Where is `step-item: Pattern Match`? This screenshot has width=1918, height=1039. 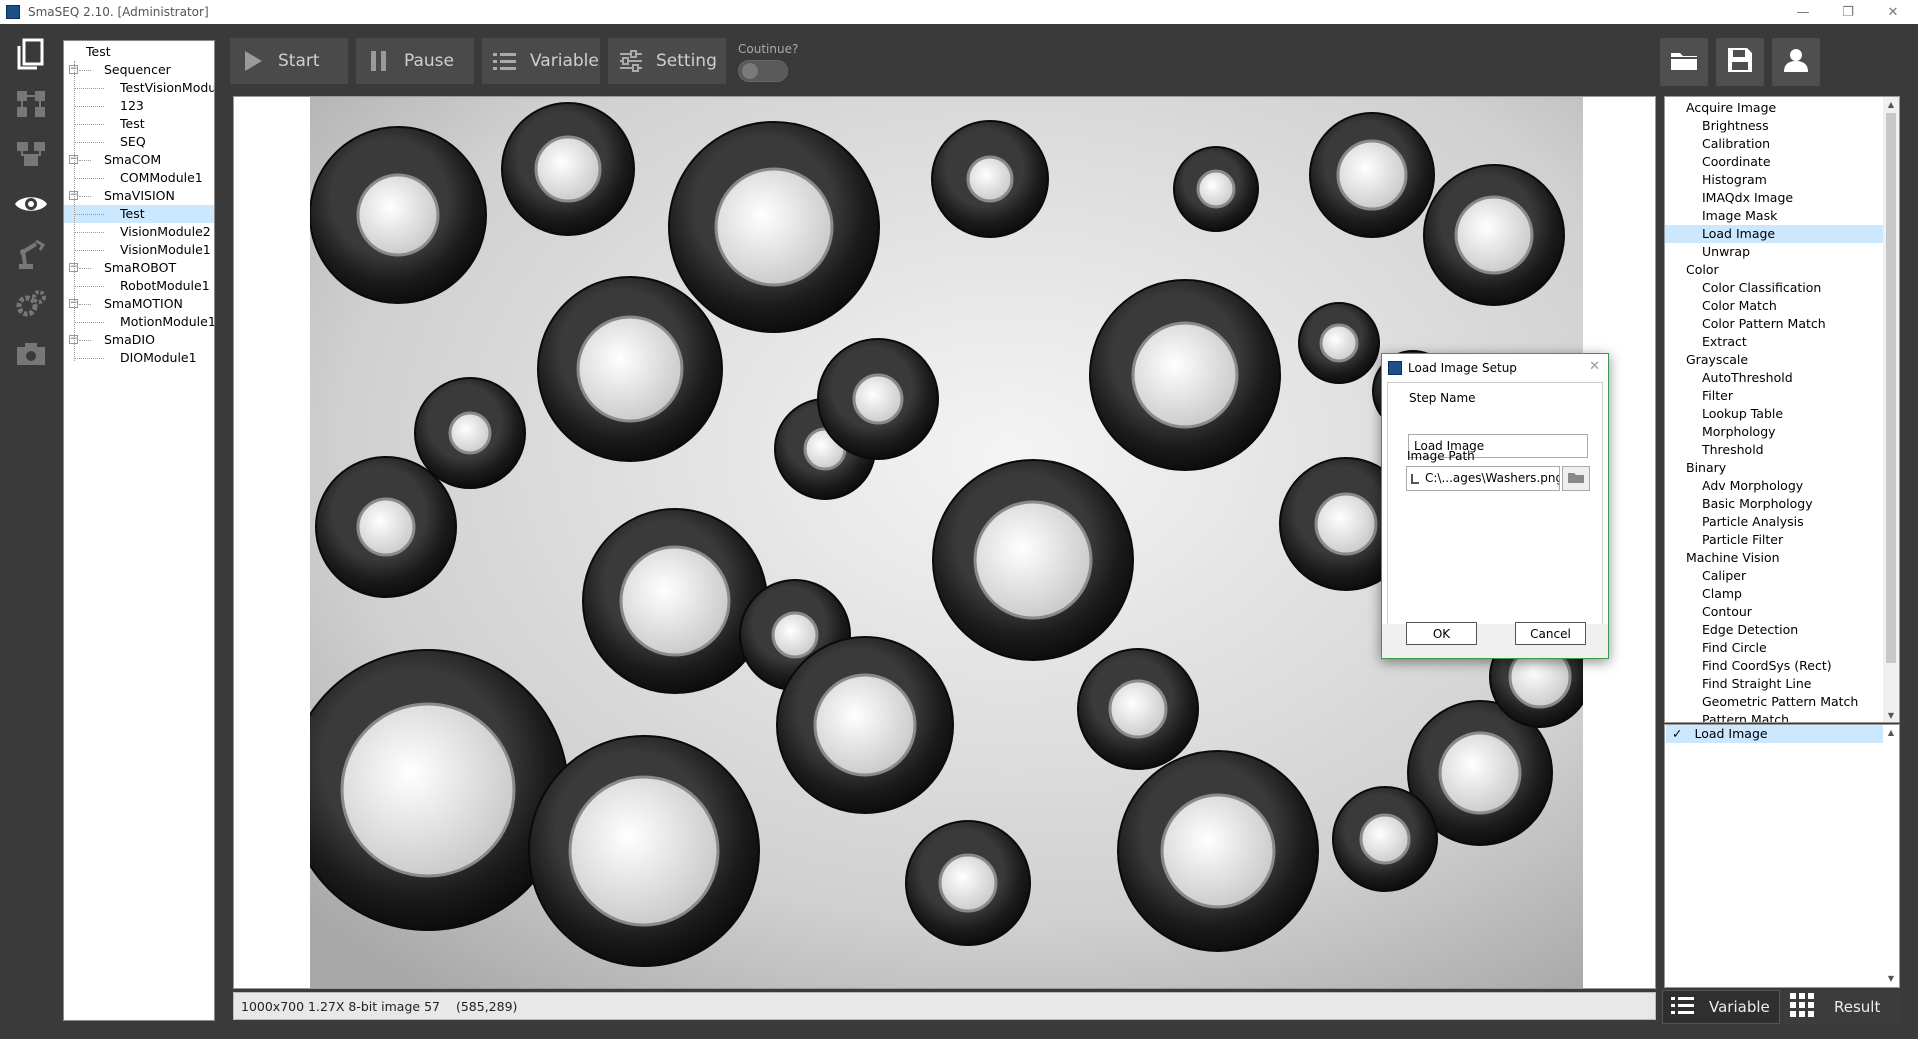
step-item: Pattern Match is located at coordinates (1774, 717).